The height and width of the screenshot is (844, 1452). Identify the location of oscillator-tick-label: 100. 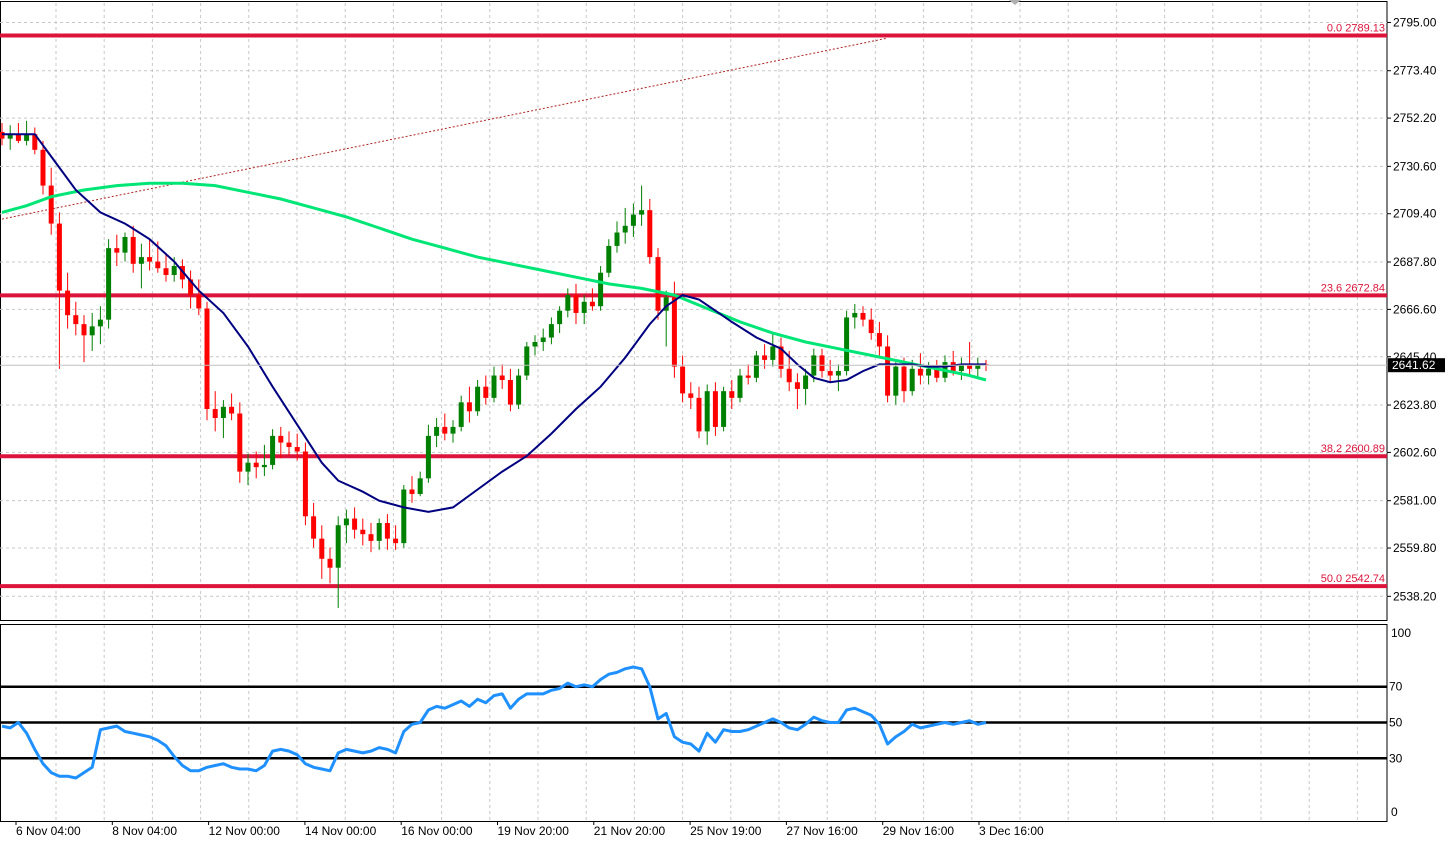
(1401, 633).